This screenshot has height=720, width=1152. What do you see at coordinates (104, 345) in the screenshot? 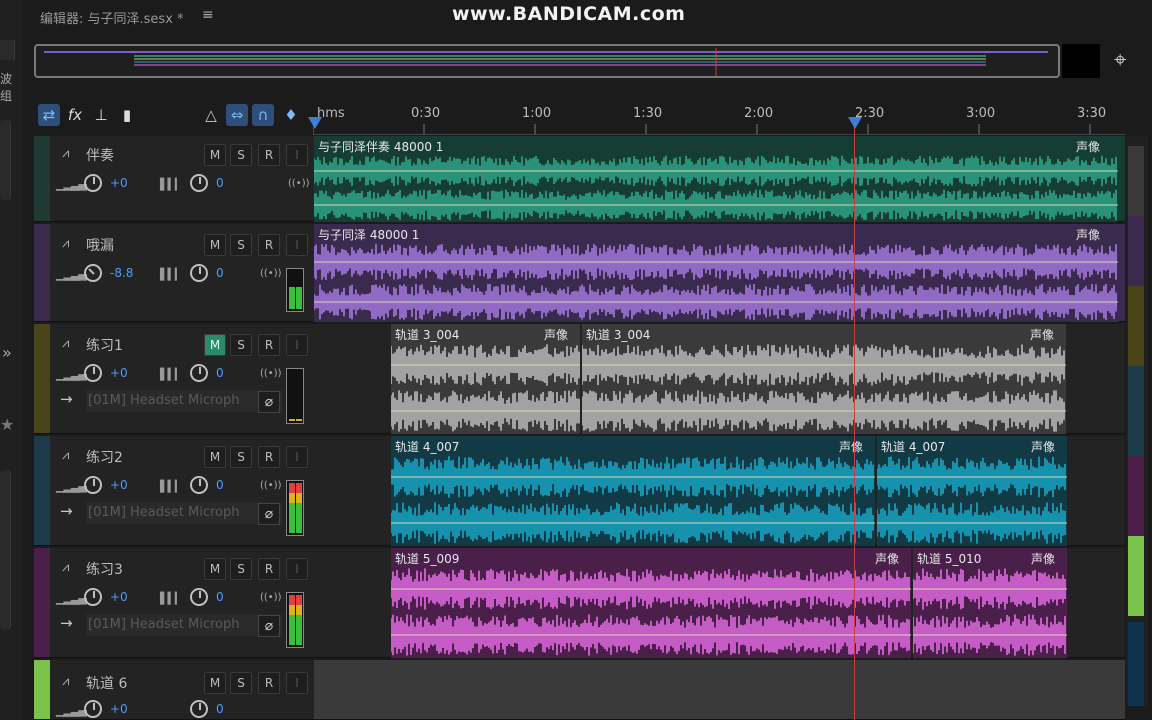
I see `track-name: 练习1` at bounding box center [104, 345].